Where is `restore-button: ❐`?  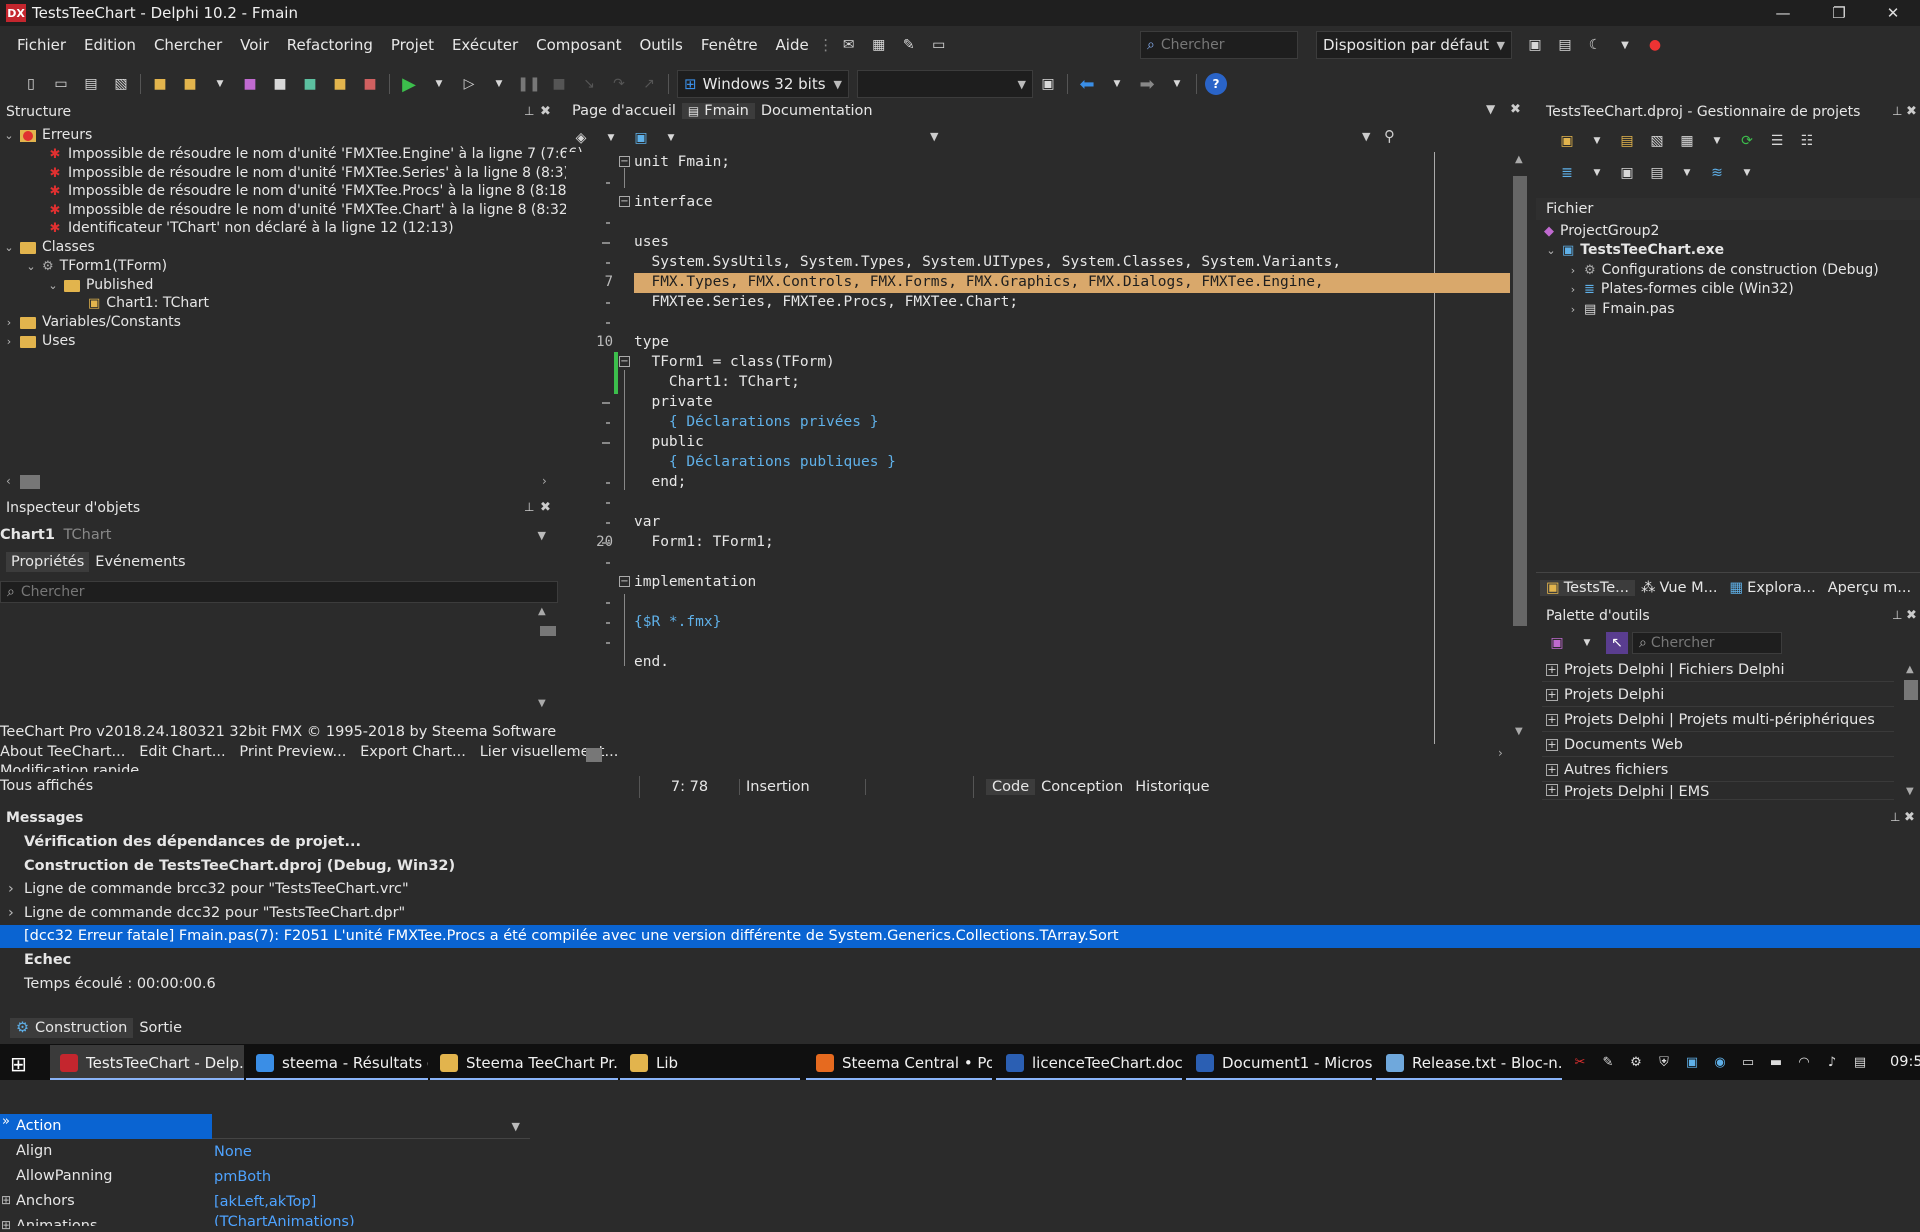
restore-button: ❐ is located at coordinates (1839, 13).